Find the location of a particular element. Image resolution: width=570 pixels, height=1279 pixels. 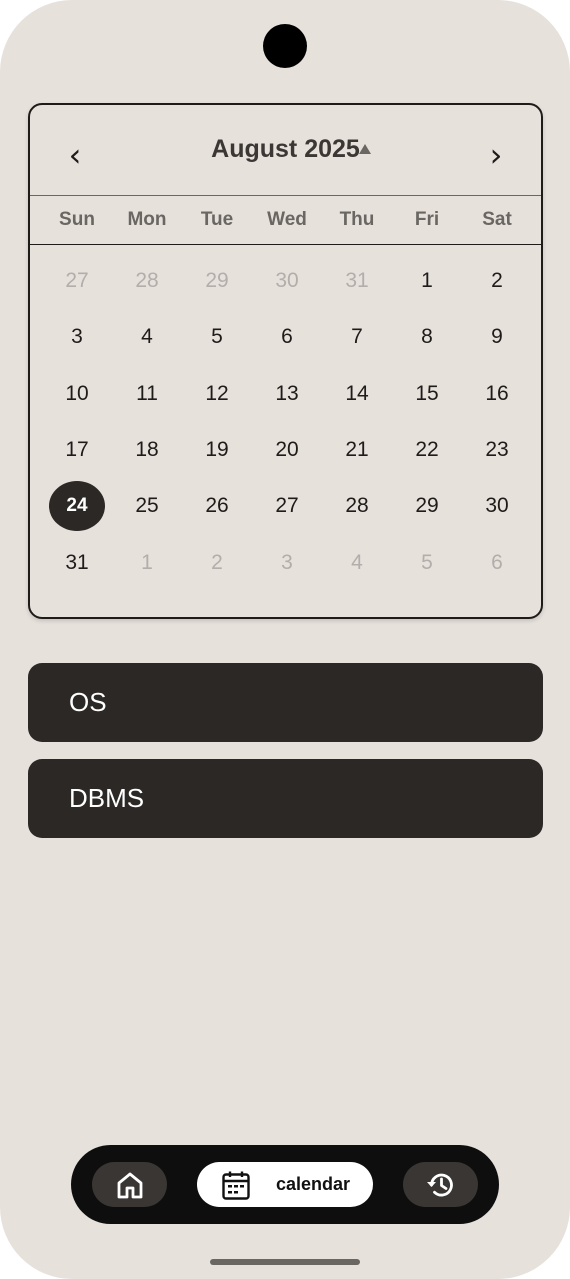

gesture-bar is located at coordinates (285, 1262).